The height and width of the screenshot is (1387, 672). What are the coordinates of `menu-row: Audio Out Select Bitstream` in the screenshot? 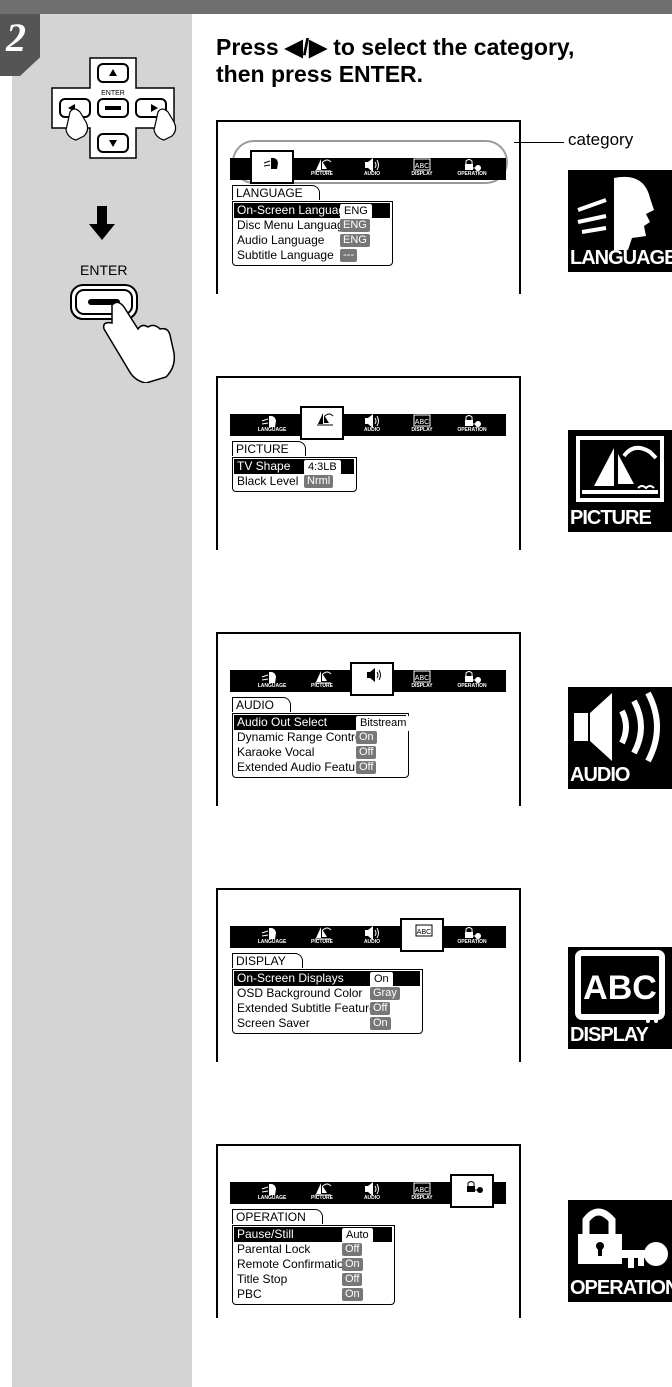 It's located at (322, 723).